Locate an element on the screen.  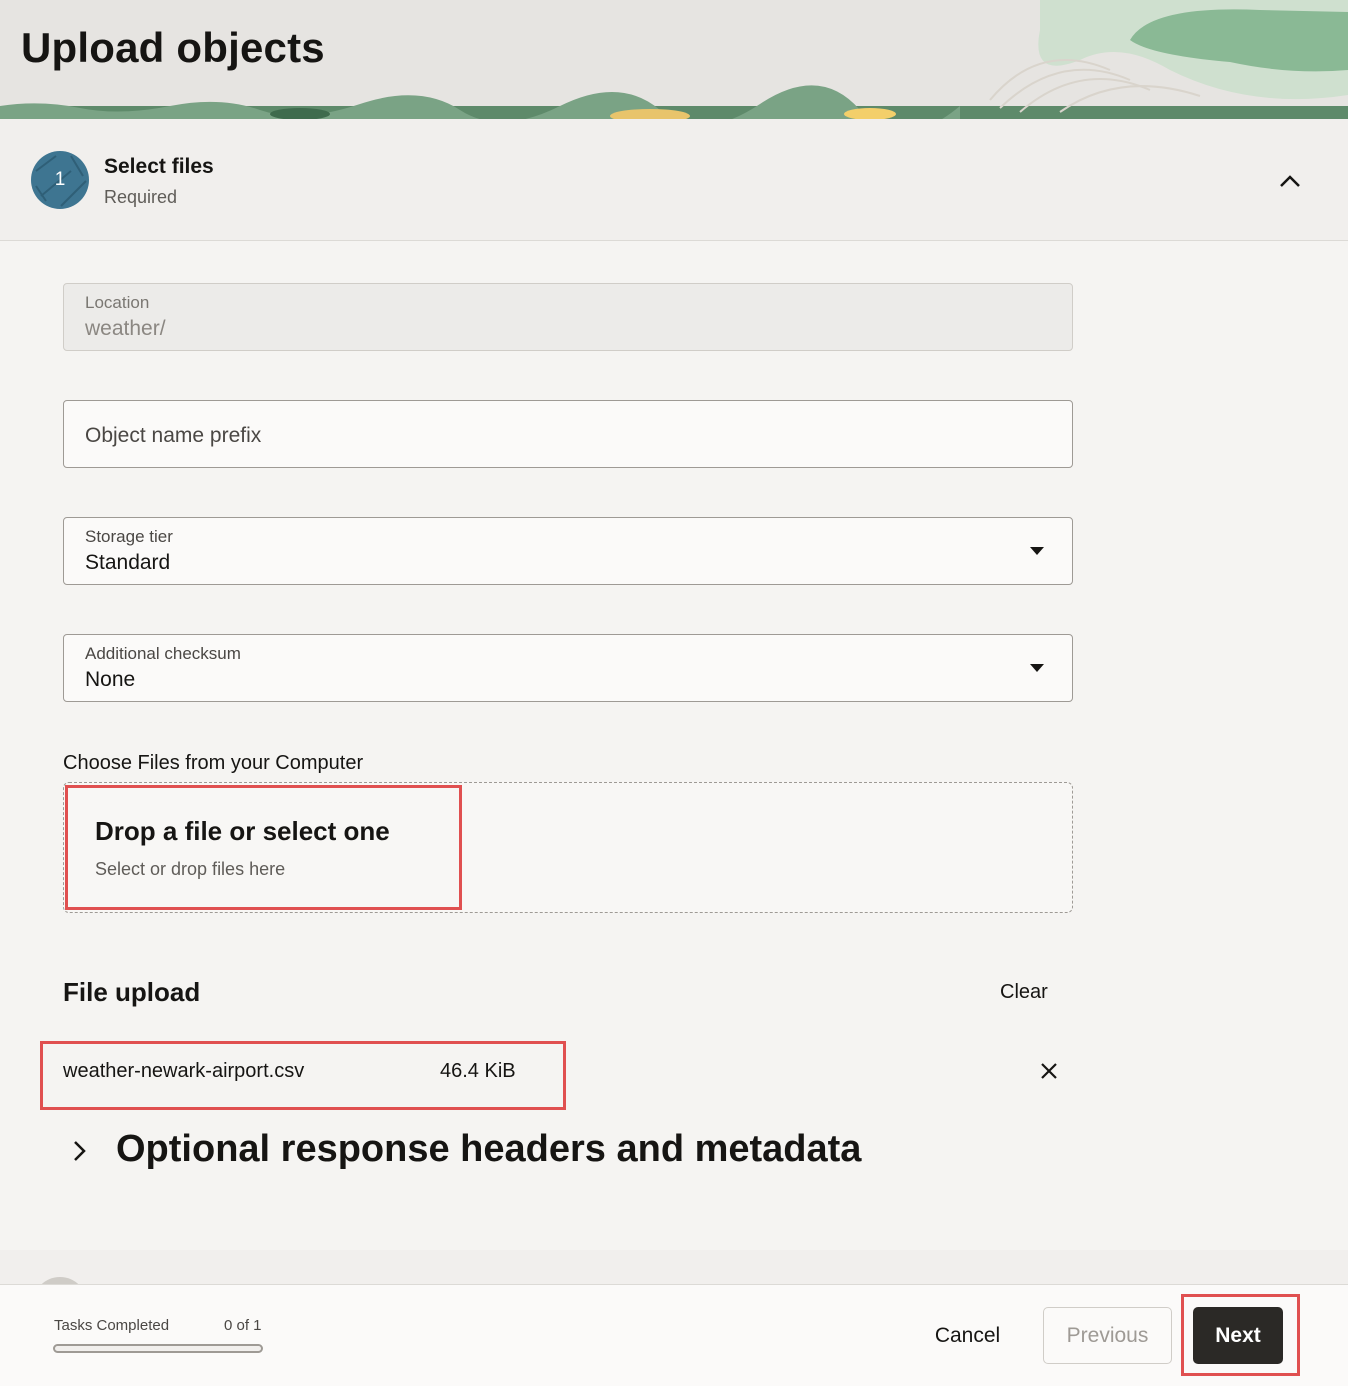
storage-tier-value: Standard is located at coordinates (128, 562).